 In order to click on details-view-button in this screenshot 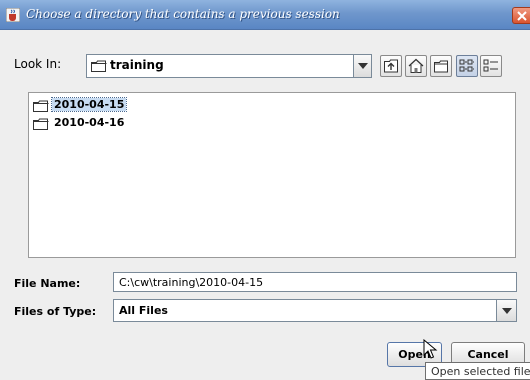, I will do `click(491, 66)`.